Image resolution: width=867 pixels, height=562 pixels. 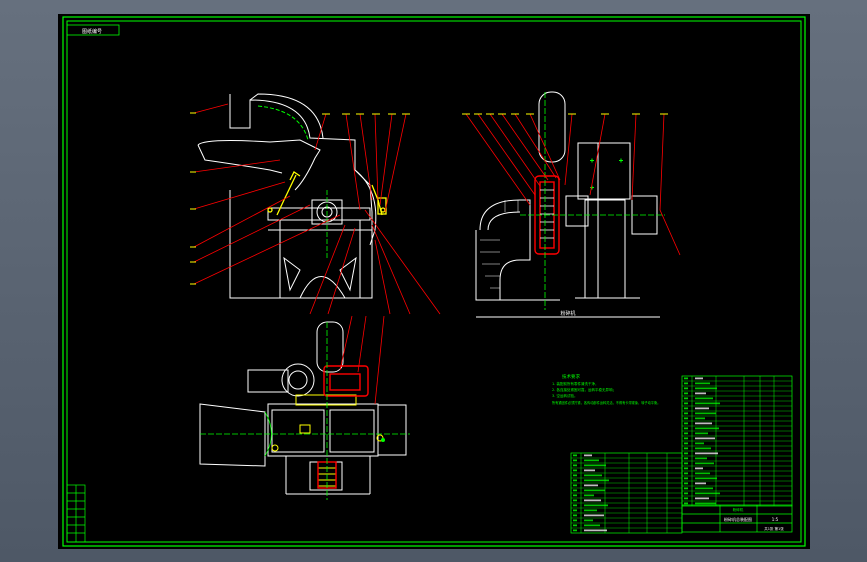 What do you see at coordinates (606, 402) in the screenshot?
I see `tech-line-4: 所有紧固件必须拧紧，各传动部件运转灵活，不得有卡滞现象，转子动平衡。` at bounding box center [606, 402].